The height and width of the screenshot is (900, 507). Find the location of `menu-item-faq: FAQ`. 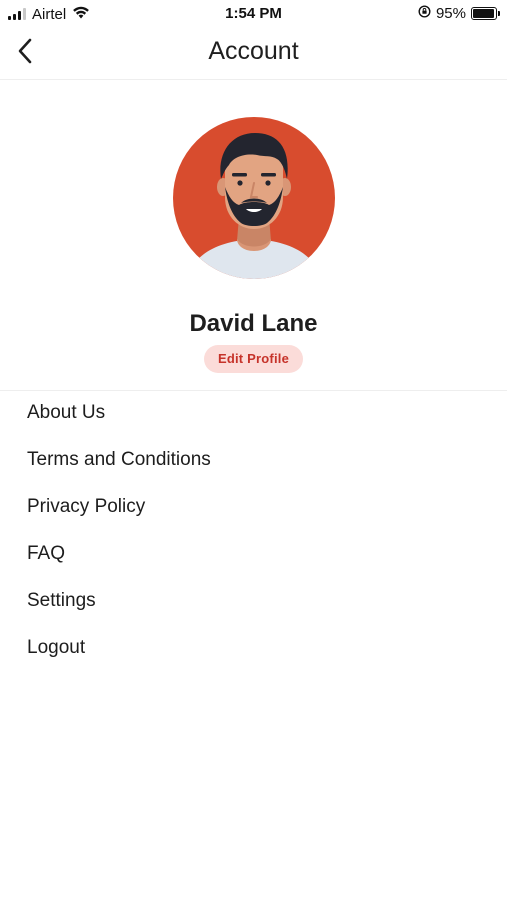

menu-item-faq: FAQ is located at coordinates (253, 555).